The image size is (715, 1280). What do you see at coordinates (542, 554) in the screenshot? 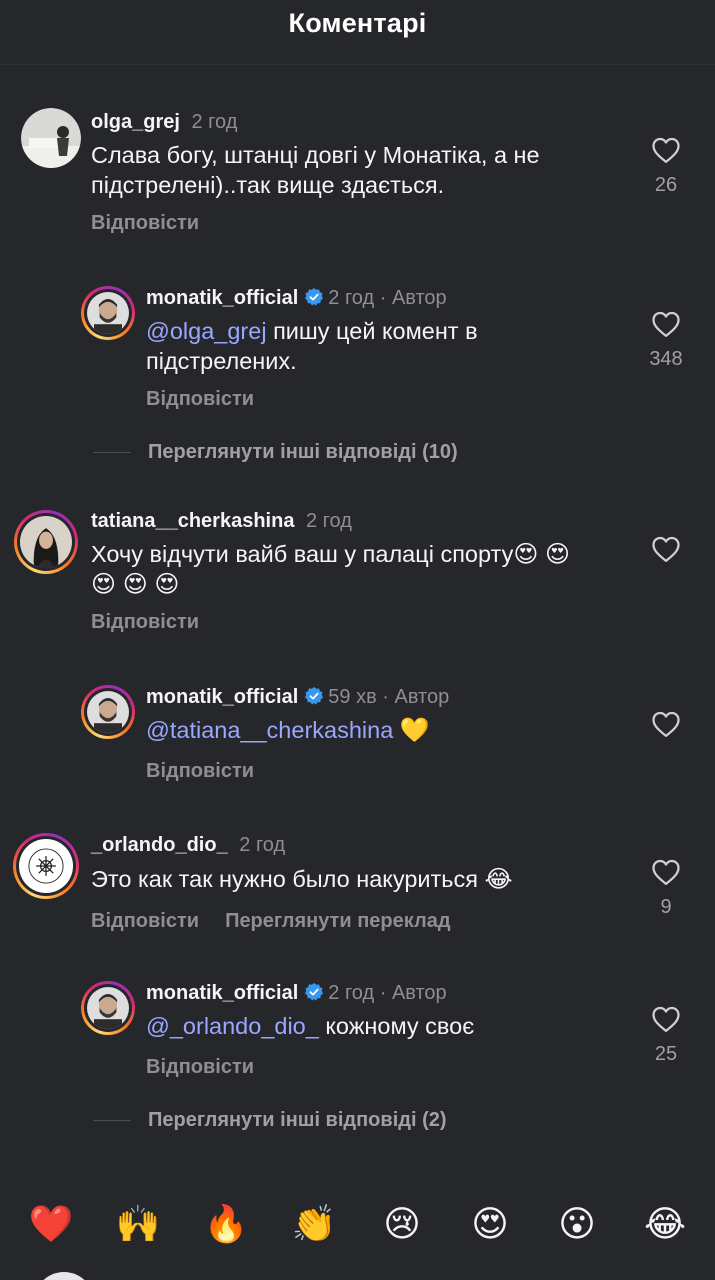
I see `emoji-heart-eyes: 😍 😍` at bounding box center [542, 554].